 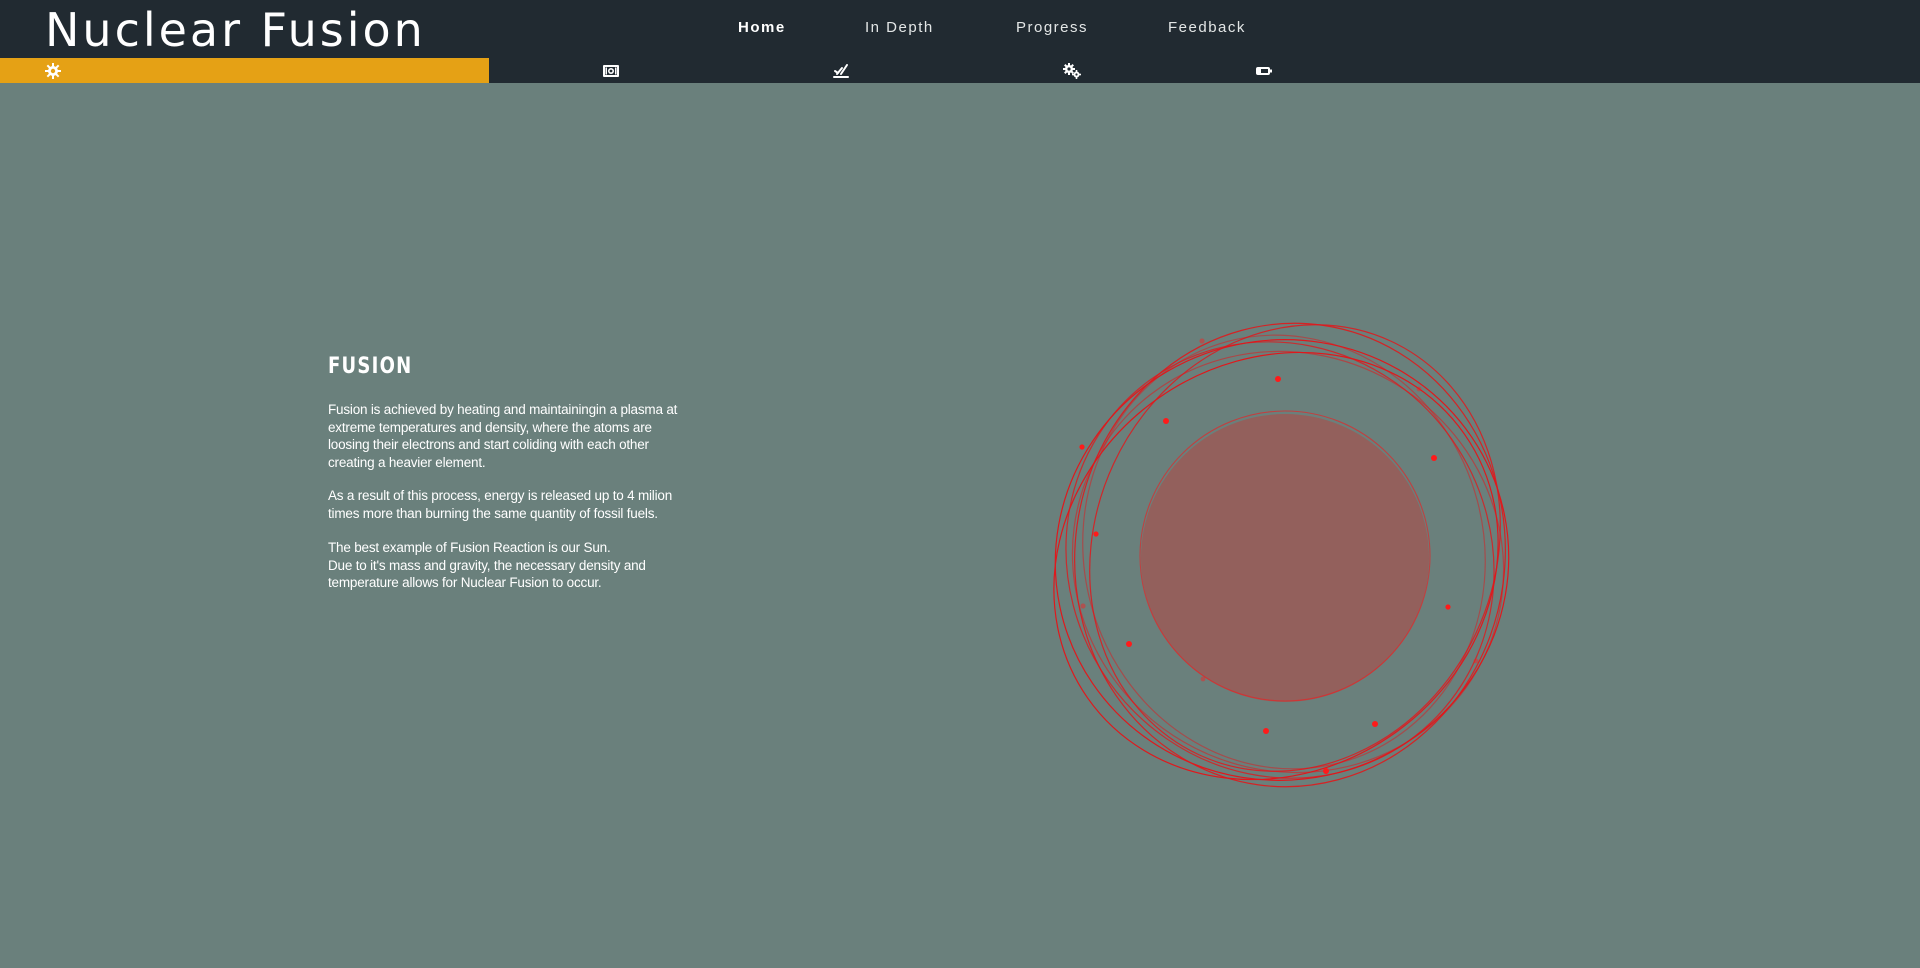 What do you see at coordinates (1071, 71) in the screenshot?
I see `gears-icon` at bounding box center [1071, 71].